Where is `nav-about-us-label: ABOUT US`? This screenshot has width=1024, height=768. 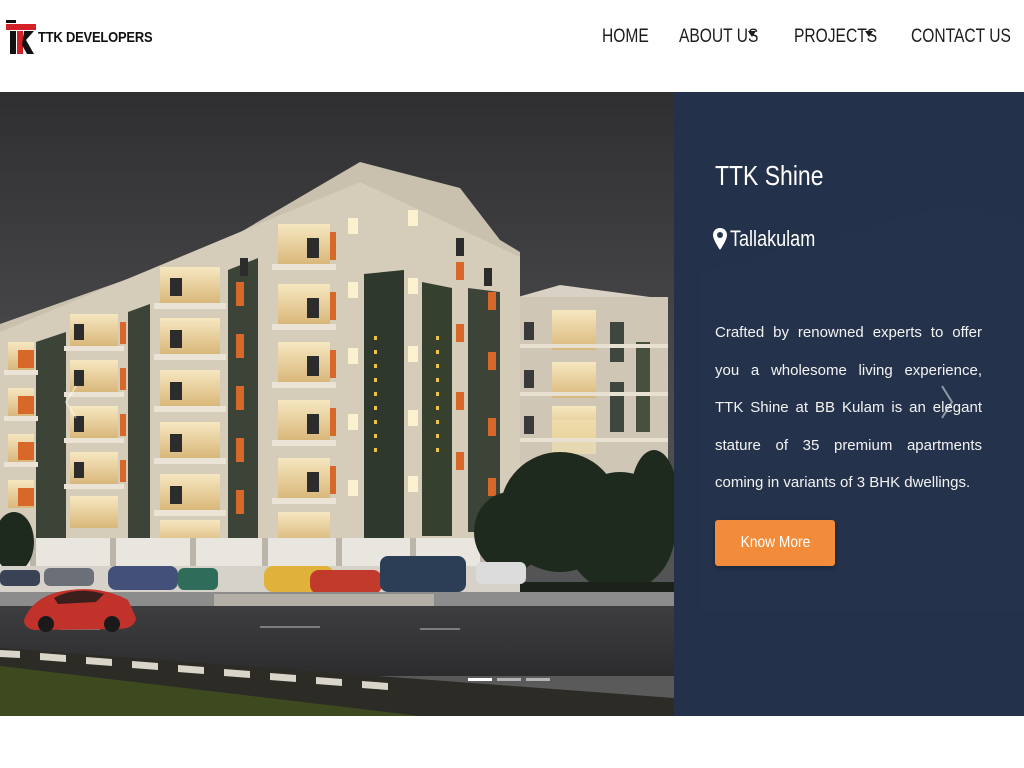 nav-about-us-label: ABOUT US is located at coordinates (719, 36).